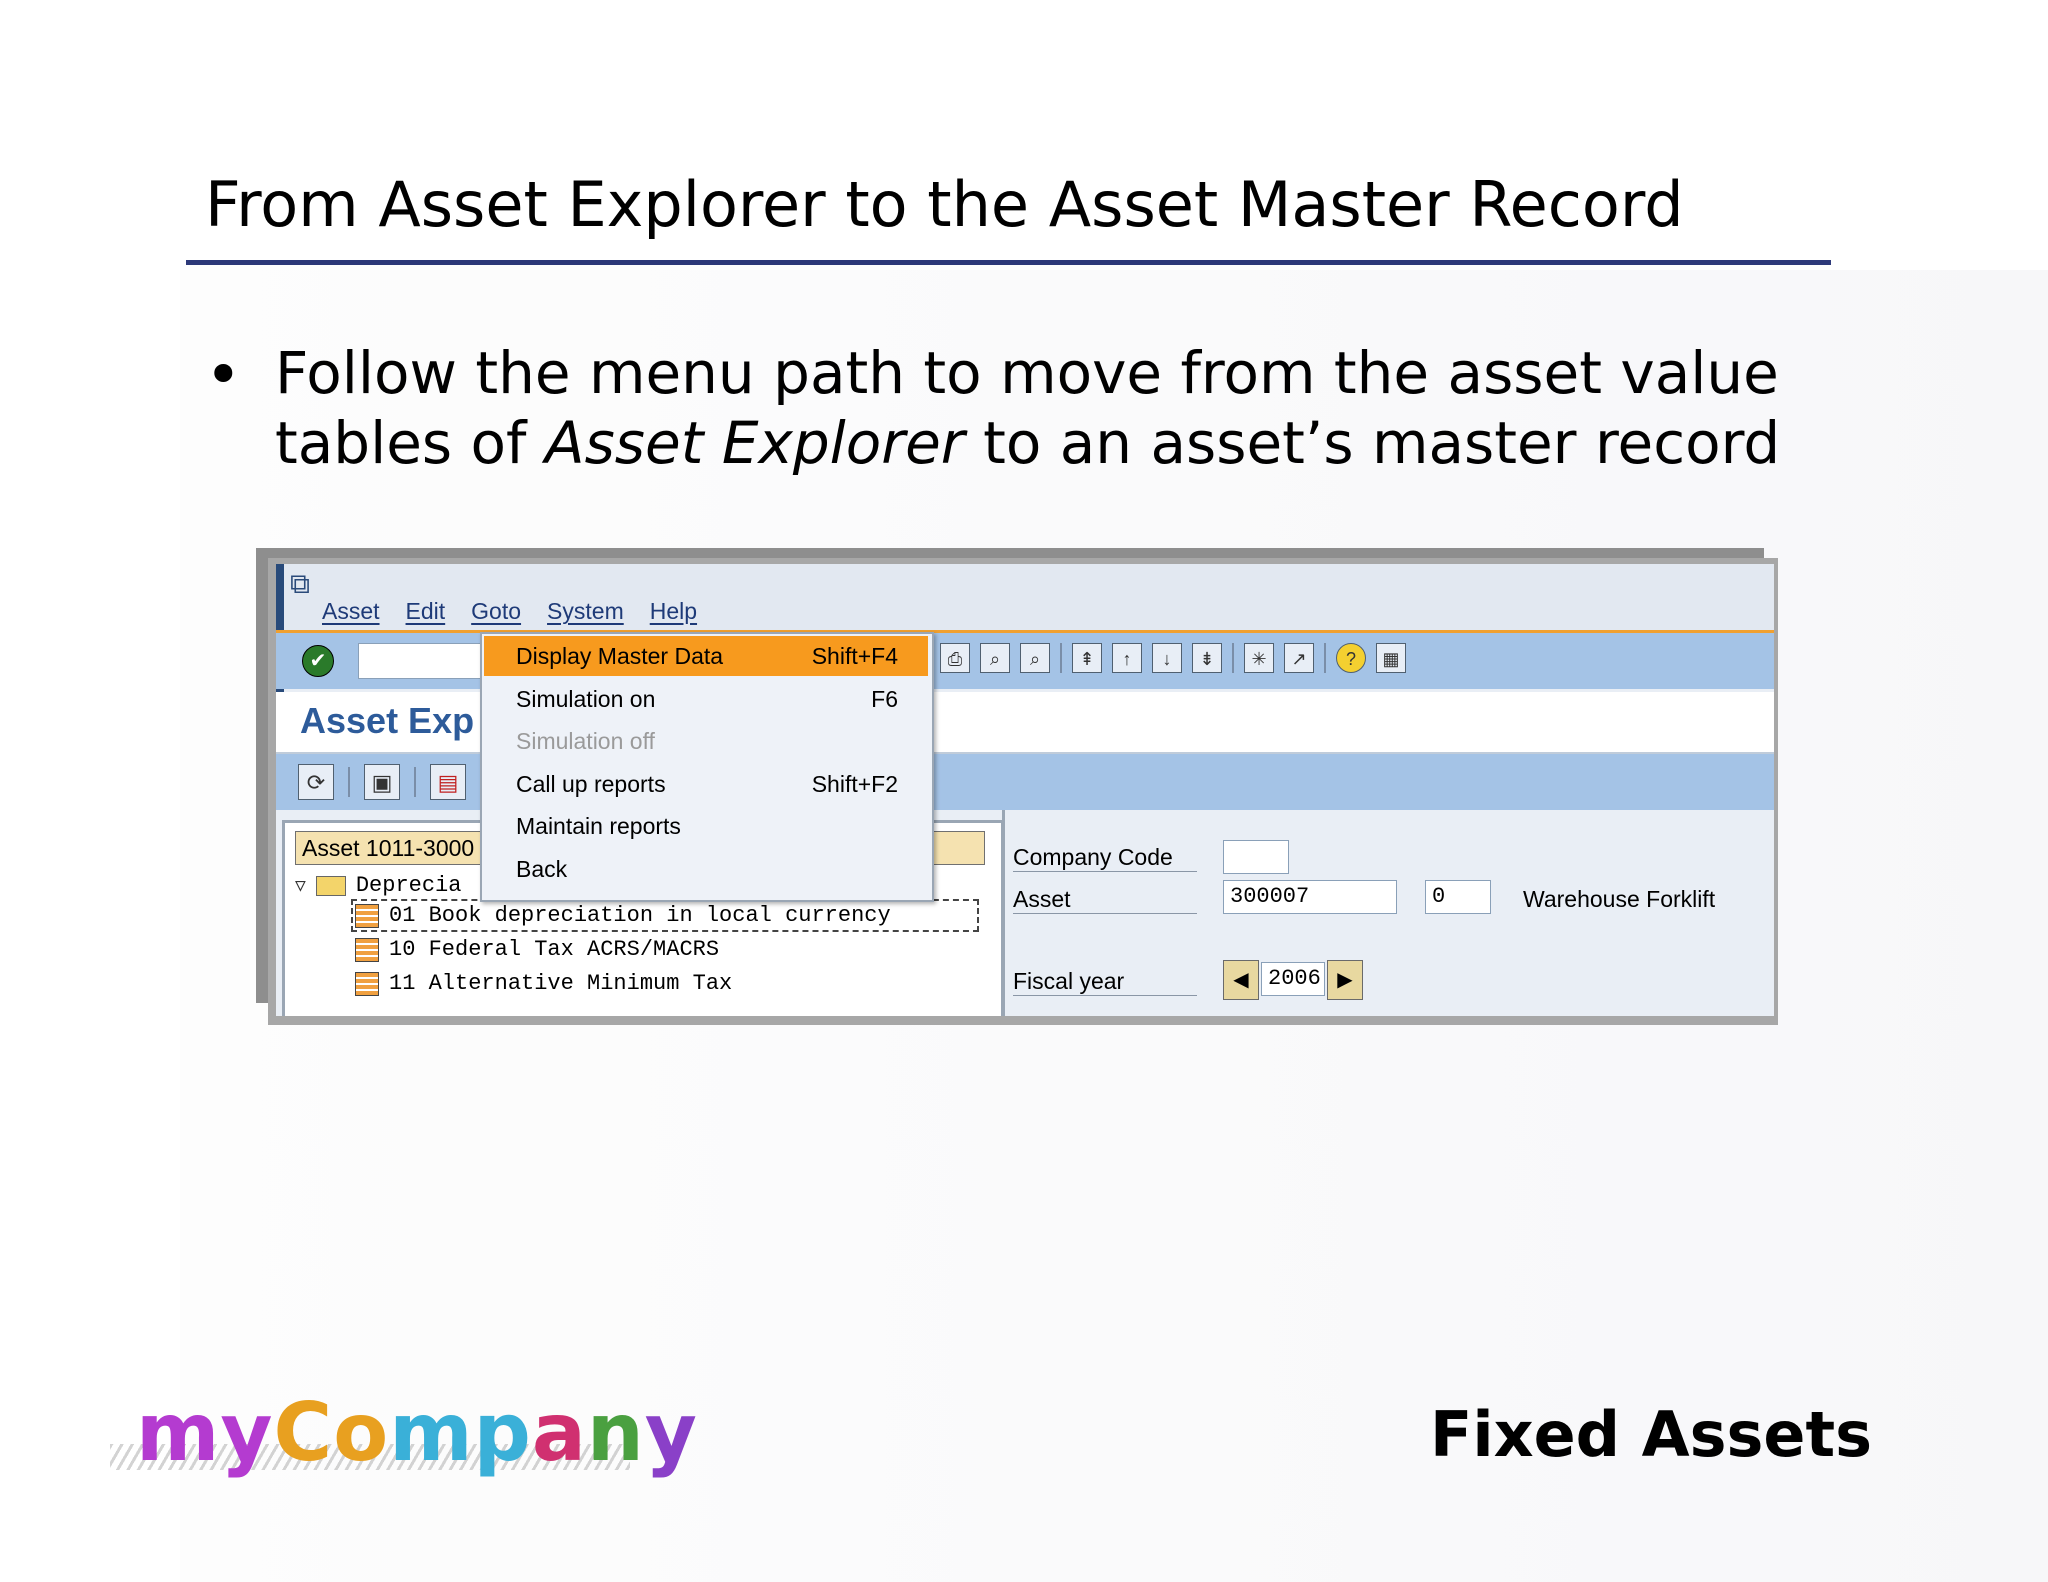 Image resolution: width=2048 pixels, height=1582 pixels. I want to click on previous-year-icon: ◀, so click(1241, 980).